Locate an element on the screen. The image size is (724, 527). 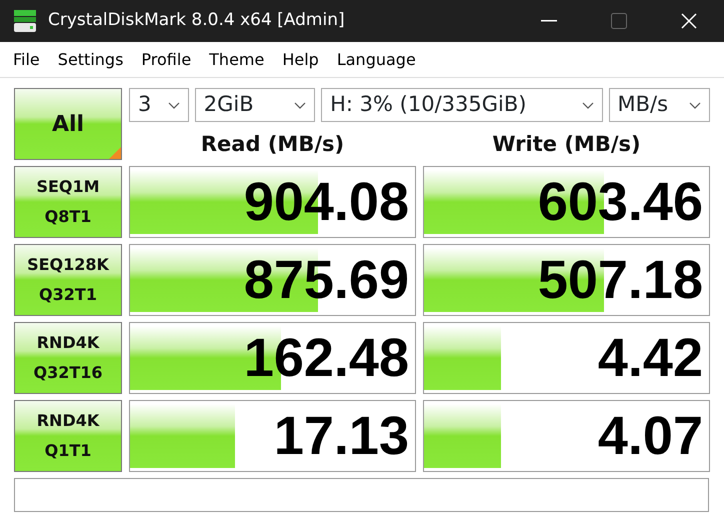
test-button: SEQ1M Q8T1 is located at coordinates (68, 202).